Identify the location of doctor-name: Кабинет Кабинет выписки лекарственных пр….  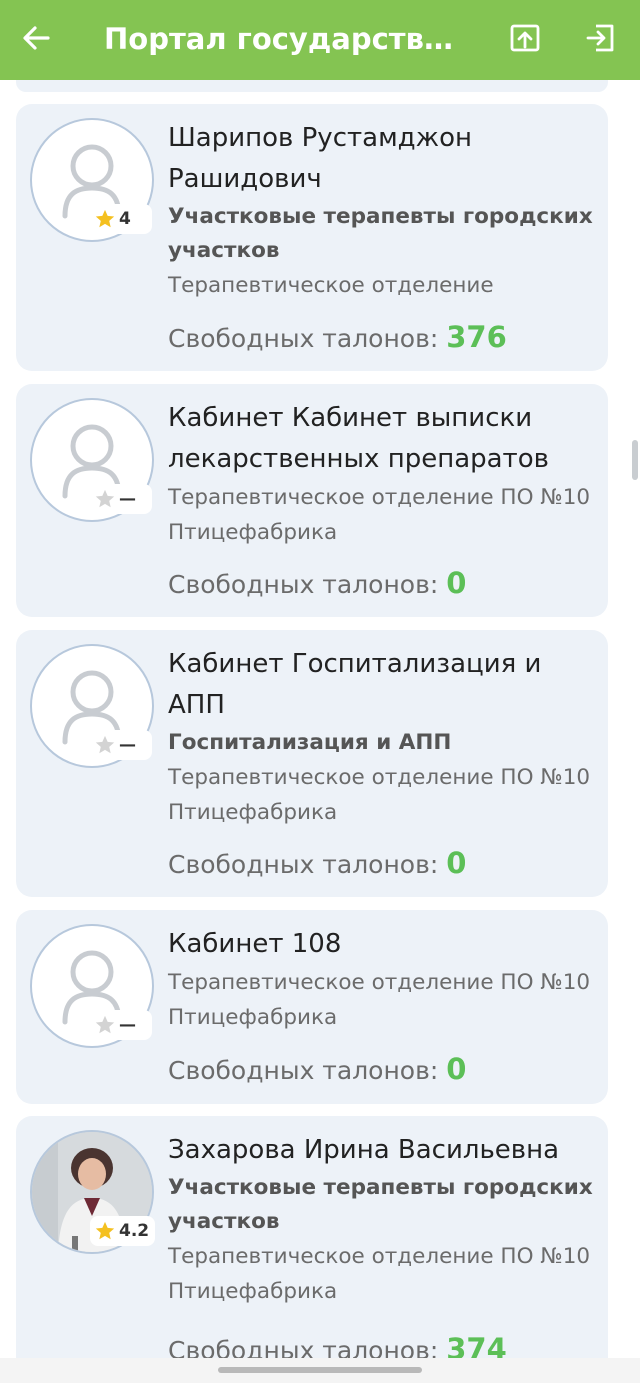
(358, 438).